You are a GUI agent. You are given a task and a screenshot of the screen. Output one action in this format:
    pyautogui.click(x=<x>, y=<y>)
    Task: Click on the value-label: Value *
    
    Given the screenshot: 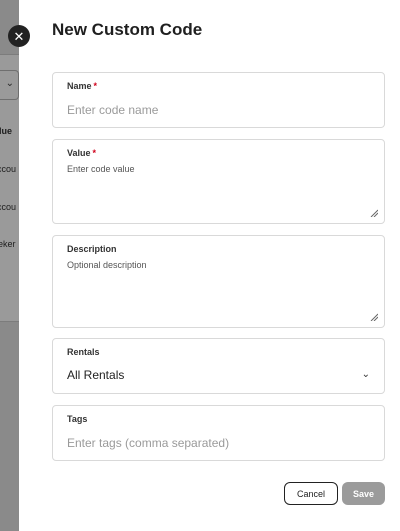 What is the action you would take?
    pyautogui.click(x=81, y=153)
    